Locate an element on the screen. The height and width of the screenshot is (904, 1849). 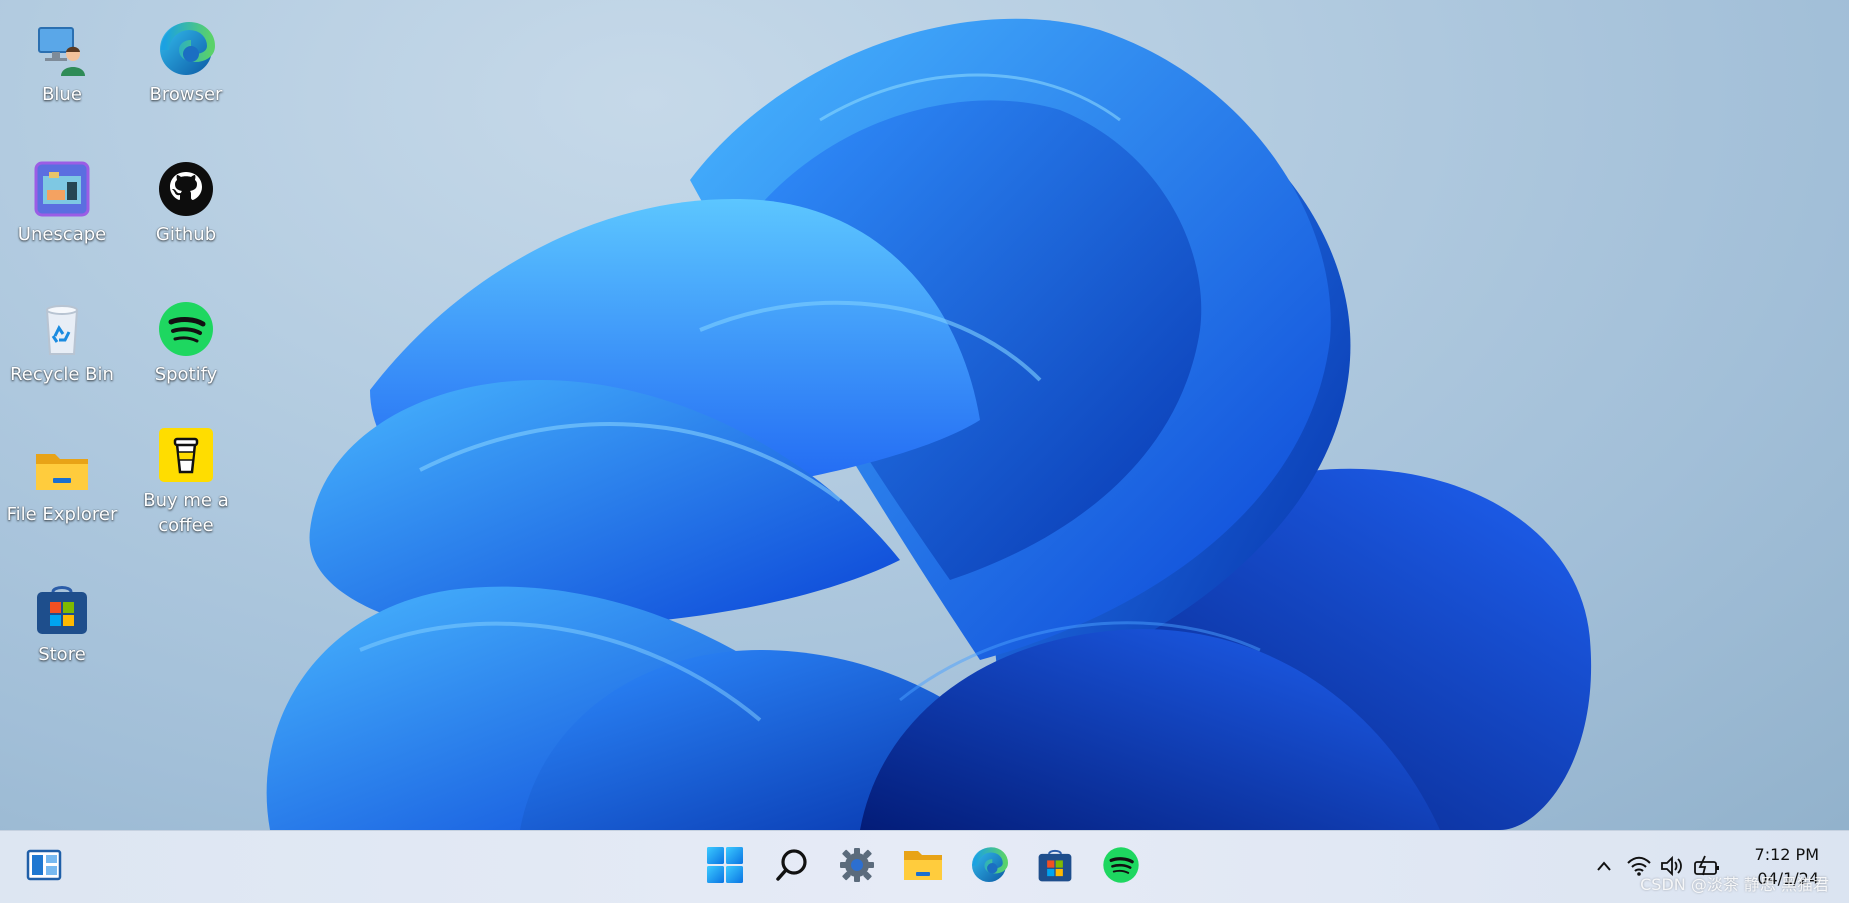
desktop-icon-label: Spotify is located at coordinates (186, 374).